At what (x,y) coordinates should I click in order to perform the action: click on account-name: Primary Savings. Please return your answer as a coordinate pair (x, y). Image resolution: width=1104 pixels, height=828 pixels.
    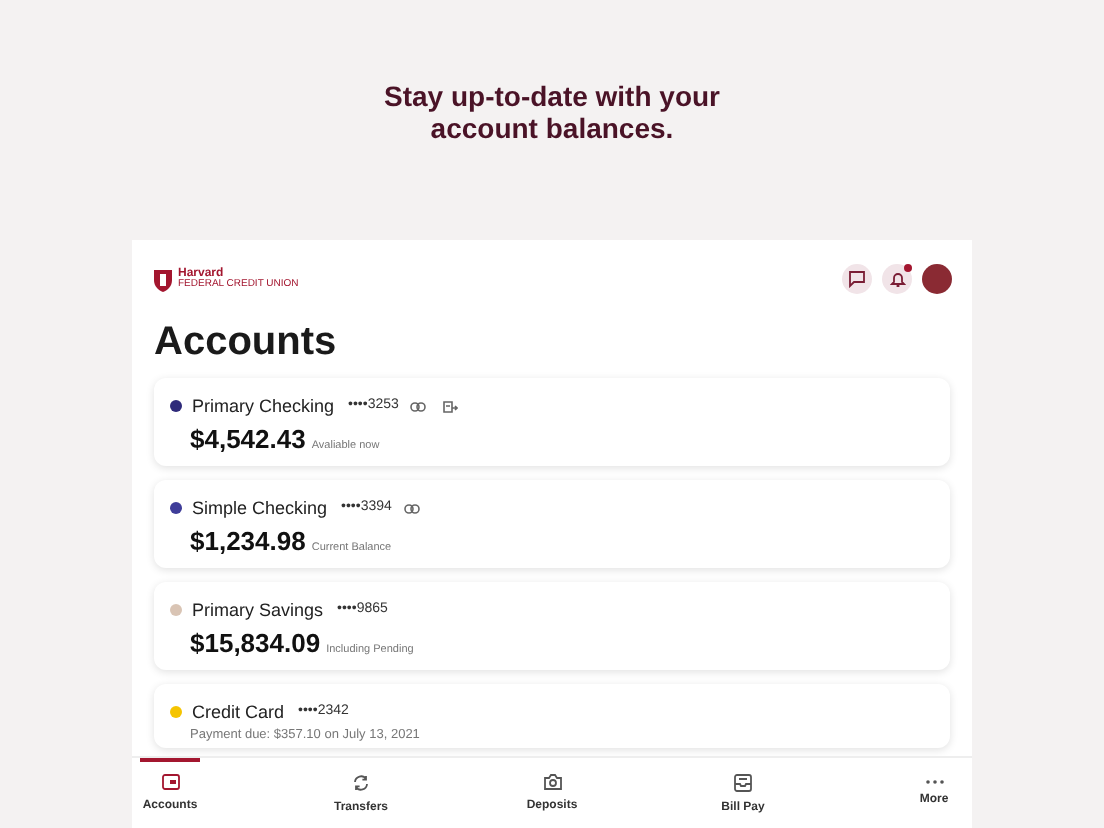
    Looking at the image, I should click on (258, 610).